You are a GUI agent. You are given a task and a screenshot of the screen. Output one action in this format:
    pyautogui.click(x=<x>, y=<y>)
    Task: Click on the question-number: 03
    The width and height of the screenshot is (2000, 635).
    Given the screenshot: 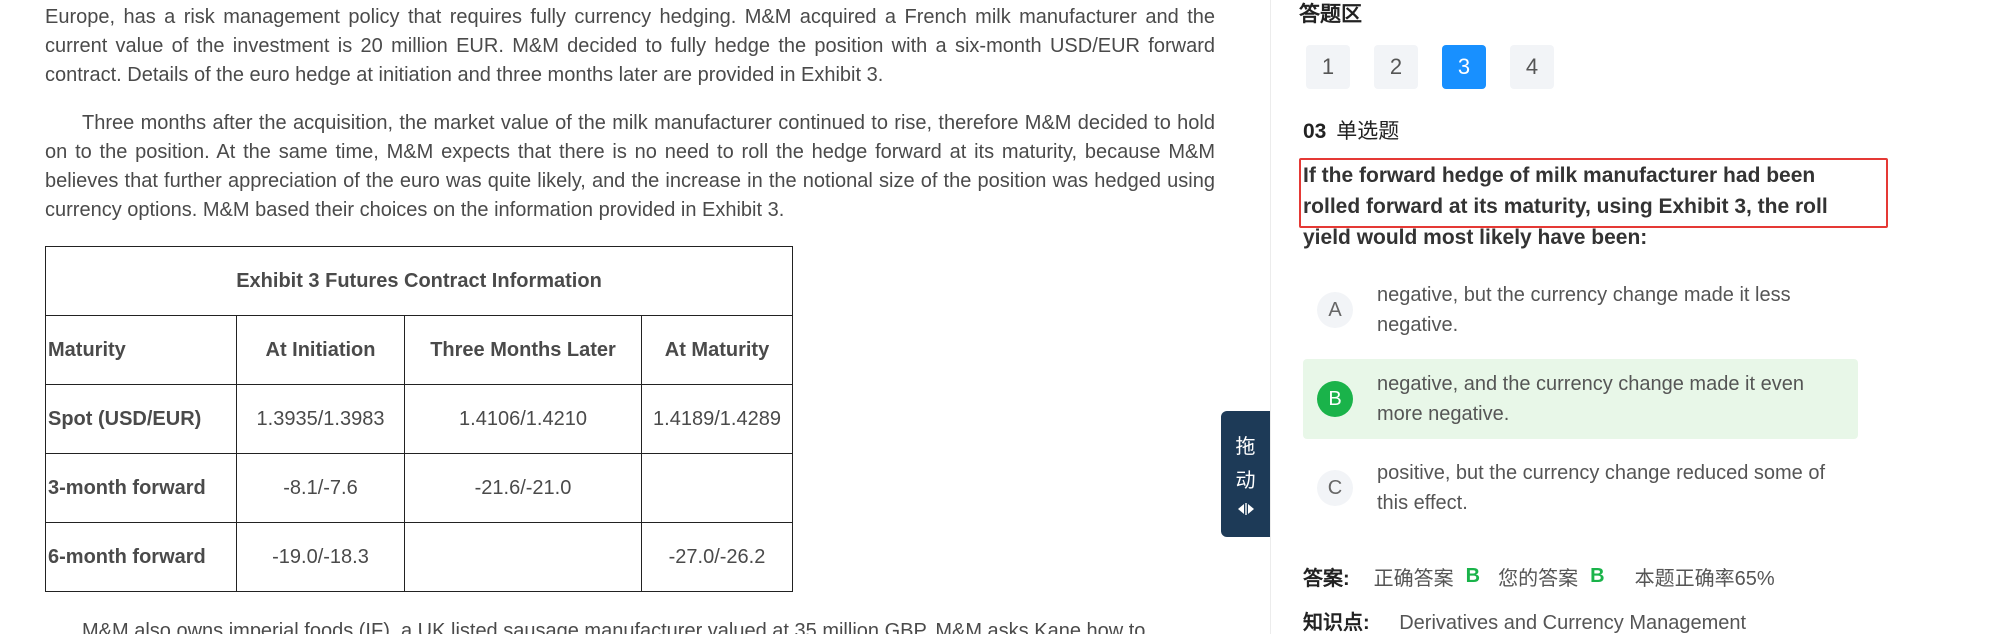 What is the action you would take?
    pyautogui.click(x=1315, y=131)
    